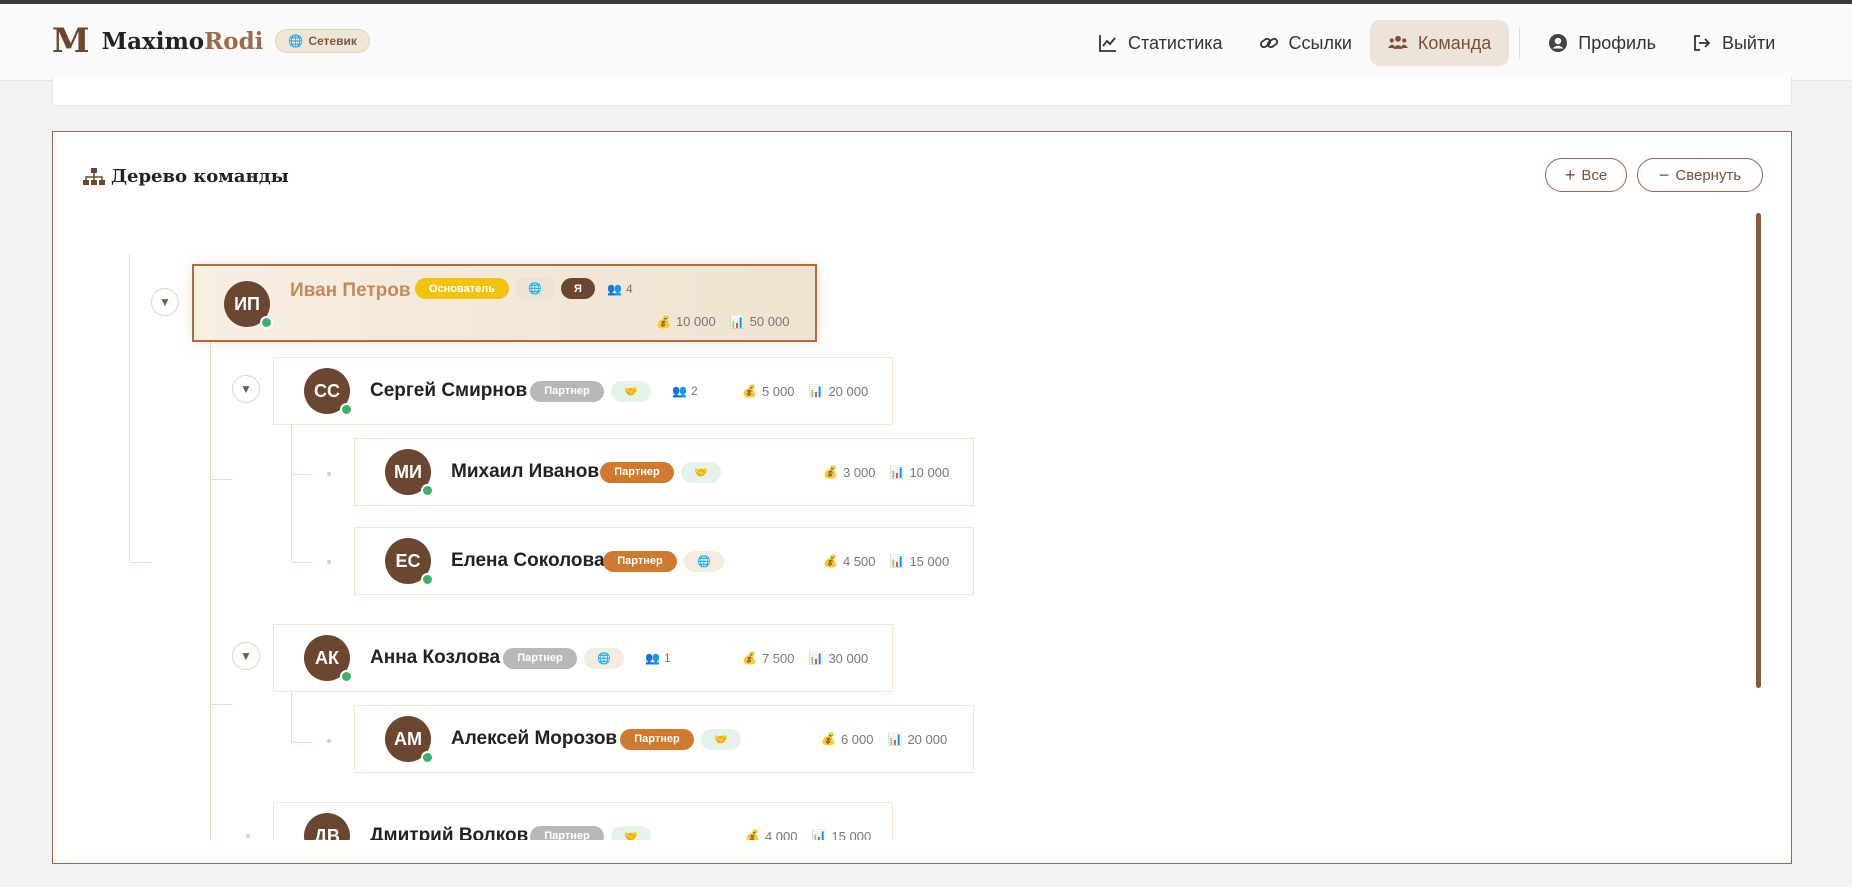 Image resolution: width=1852 pixels, height=887 pixels. I want to click on team-count: 👥 2, so click(685, 391).